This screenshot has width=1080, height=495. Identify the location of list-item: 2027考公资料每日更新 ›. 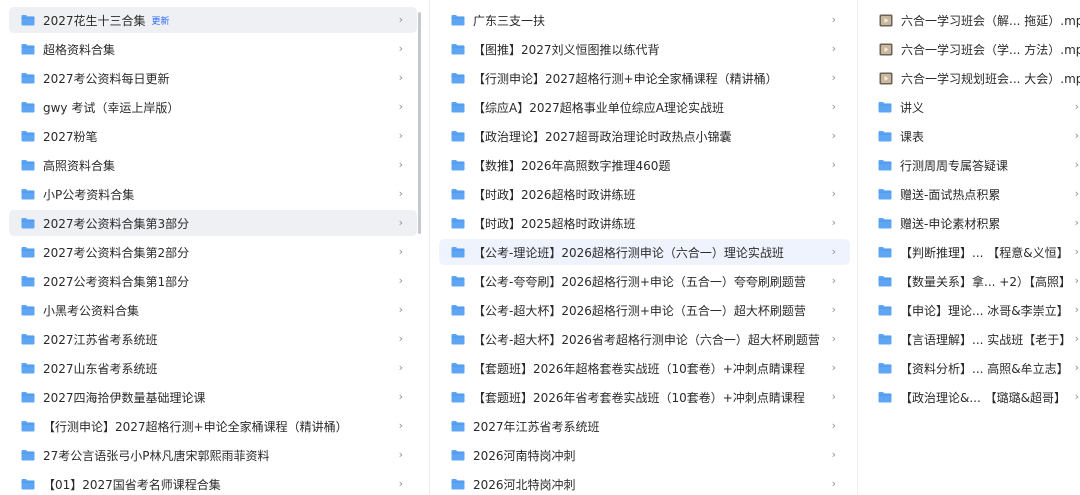
(213, 78).